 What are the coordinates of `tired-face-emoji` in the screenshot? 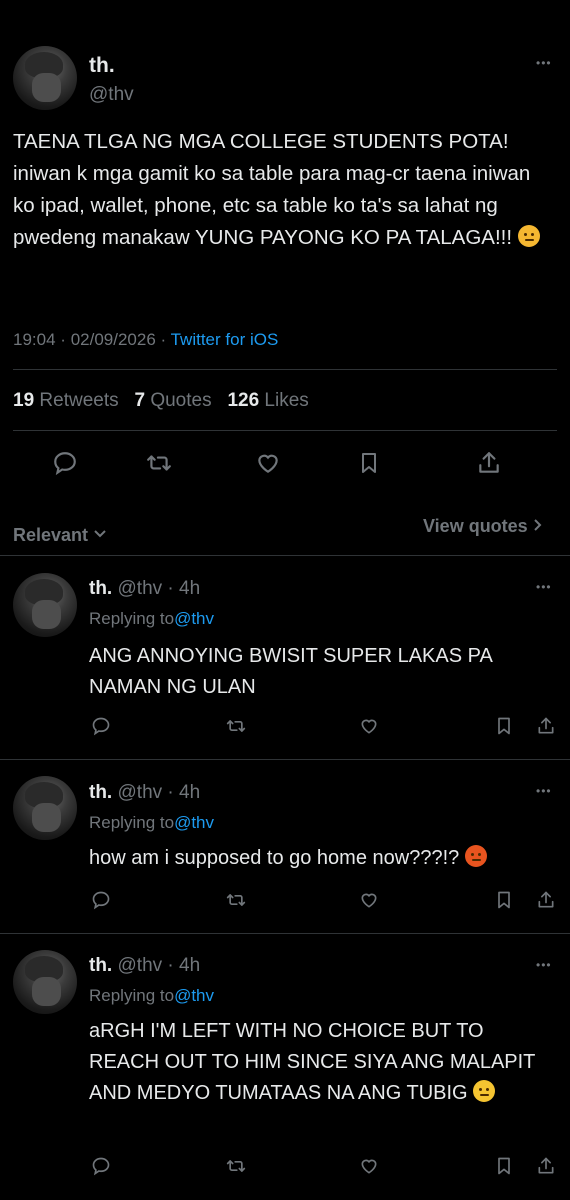 It's located at (528, 236).